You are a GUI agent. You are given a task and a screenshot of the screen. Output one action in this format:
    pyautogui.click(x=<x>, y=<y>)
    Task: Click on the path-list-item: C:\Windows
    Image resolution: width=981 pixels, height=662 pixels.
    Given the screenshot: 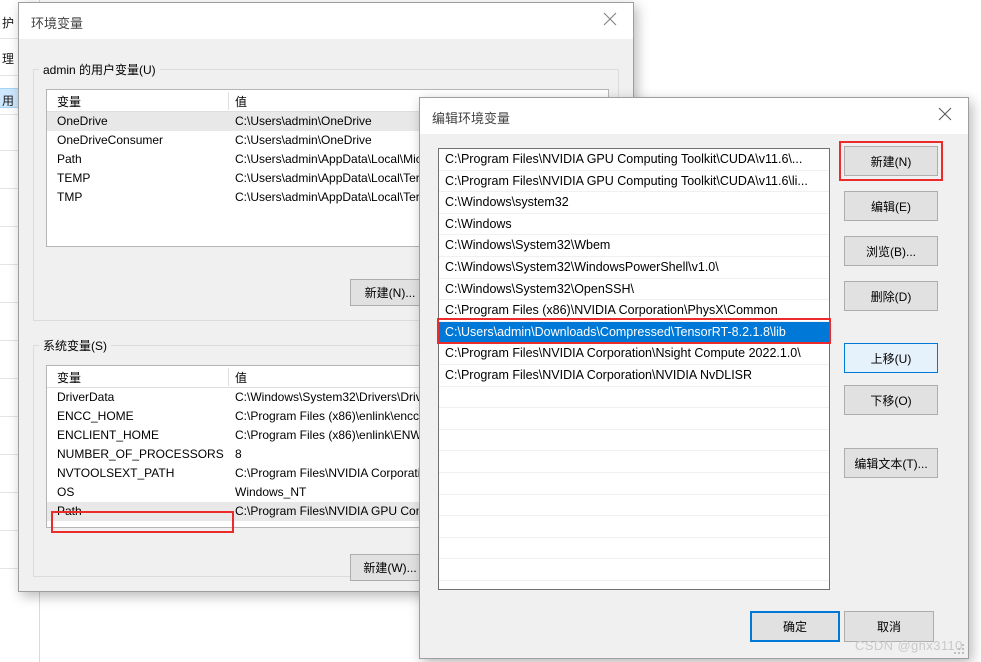 What is the action you would take?
    pyautogui.click(x=634, y=225)
    